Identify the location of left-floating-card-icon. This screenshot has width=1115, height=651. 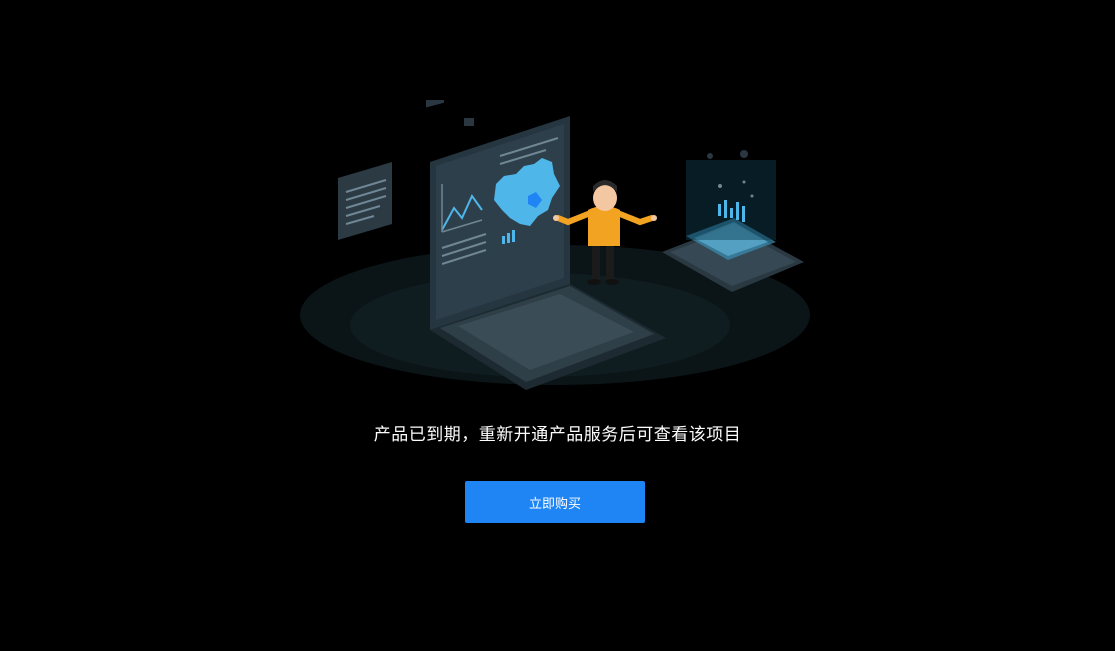
(365, 201).